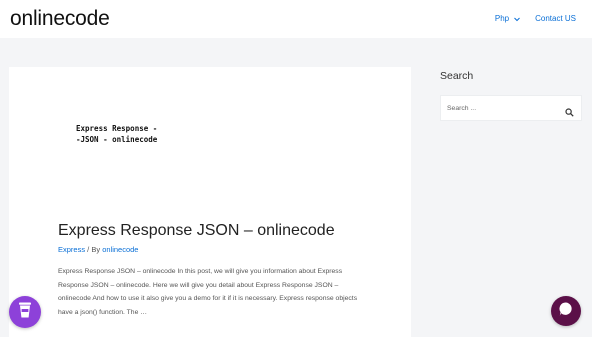 Image resolution: width=592 pixels, height=337 pixels. I want to click on nav-item-contact-us: Contact US, so click(555, 18).